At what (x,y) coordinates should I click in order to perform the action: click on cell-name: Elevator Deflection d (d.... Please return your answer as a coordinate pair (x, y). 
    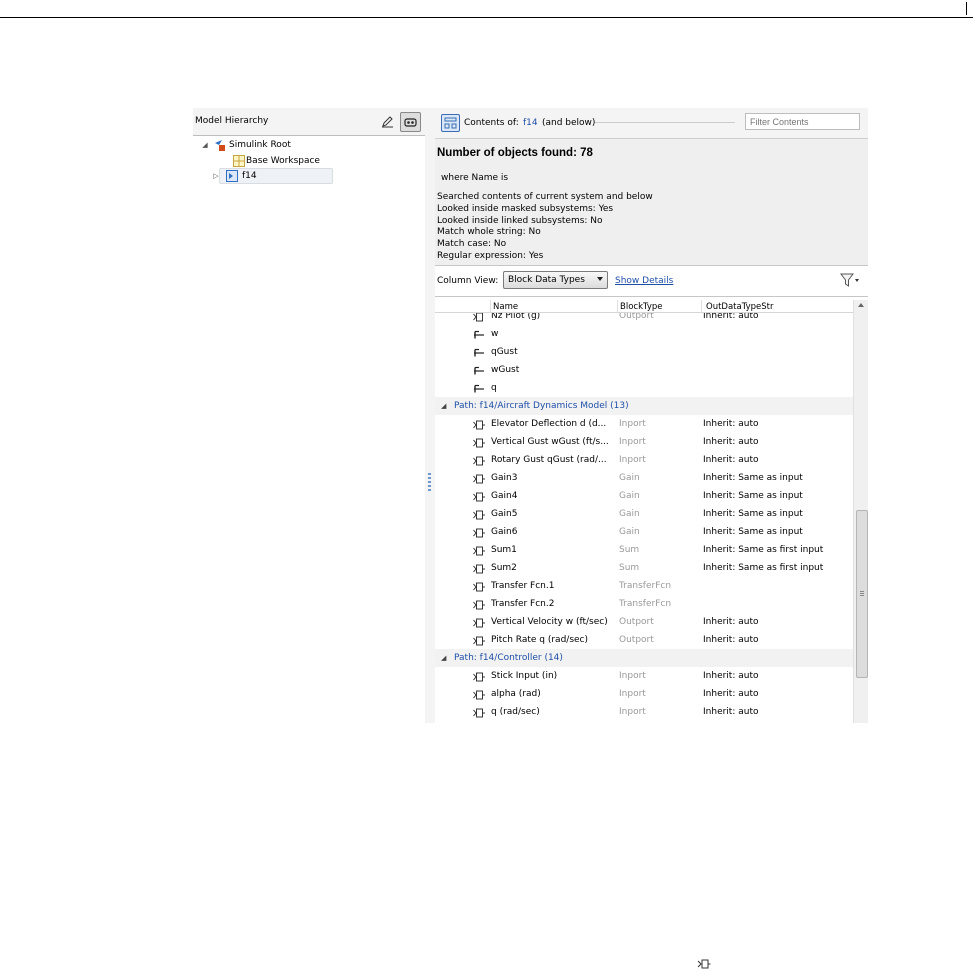
    Looking at the image, I should click on (549, 424).